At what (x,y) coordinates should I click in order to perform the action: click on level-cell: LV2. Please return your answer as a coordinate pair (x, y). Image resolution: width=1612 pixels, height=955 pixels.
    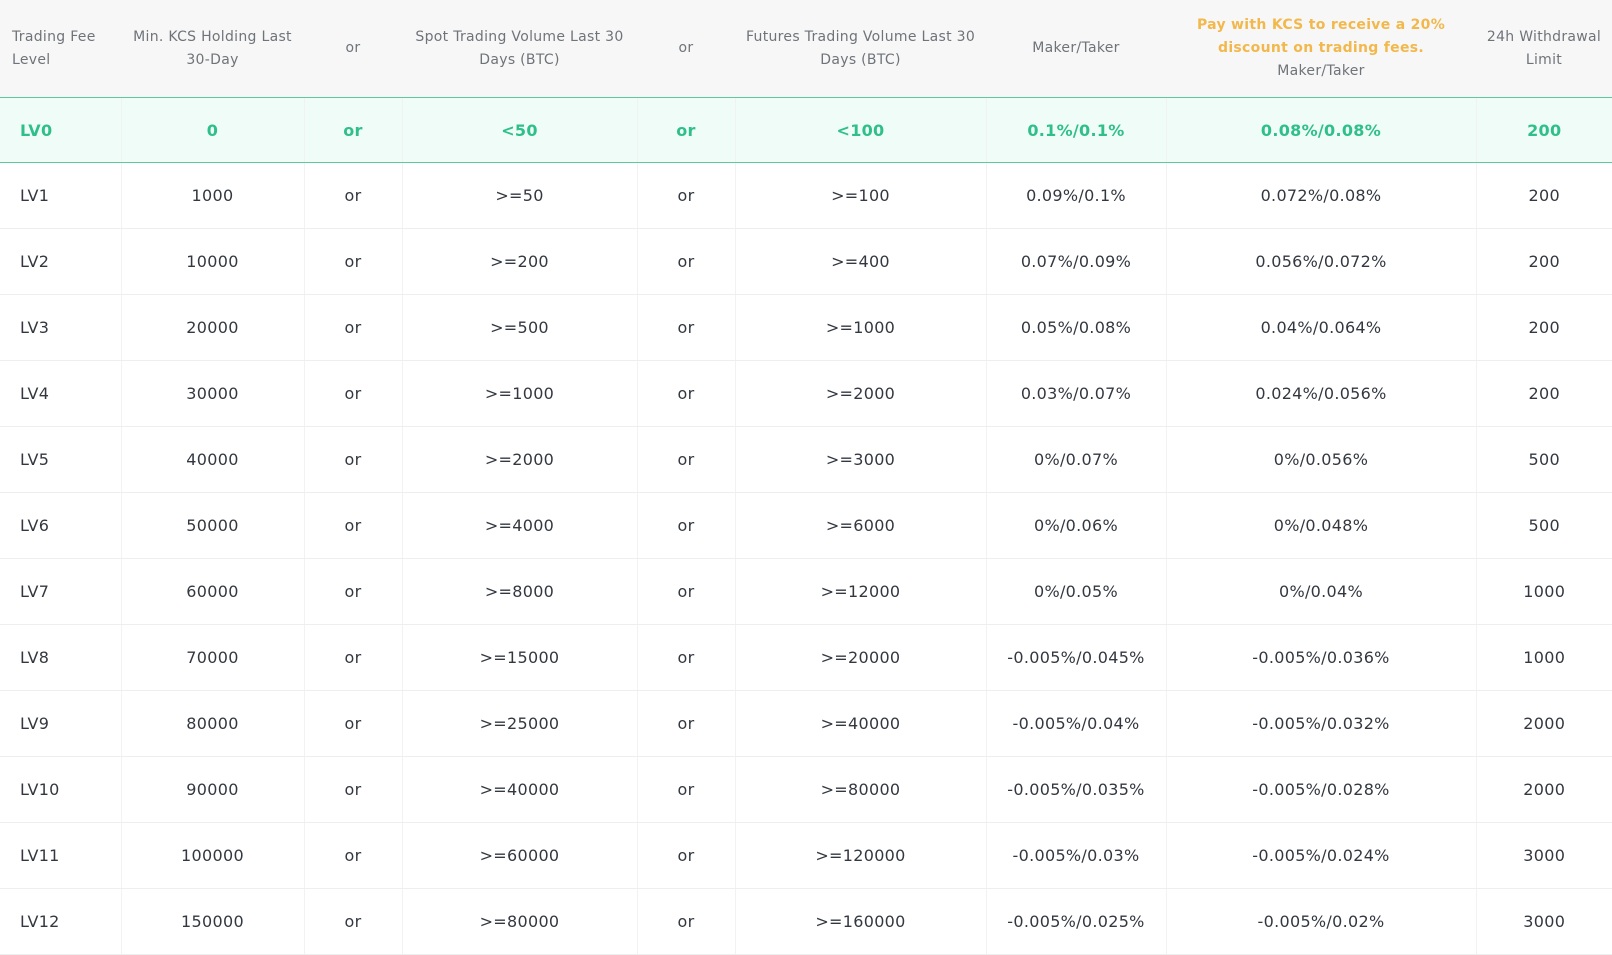
    Looking at the image, I should click on (61, 261).